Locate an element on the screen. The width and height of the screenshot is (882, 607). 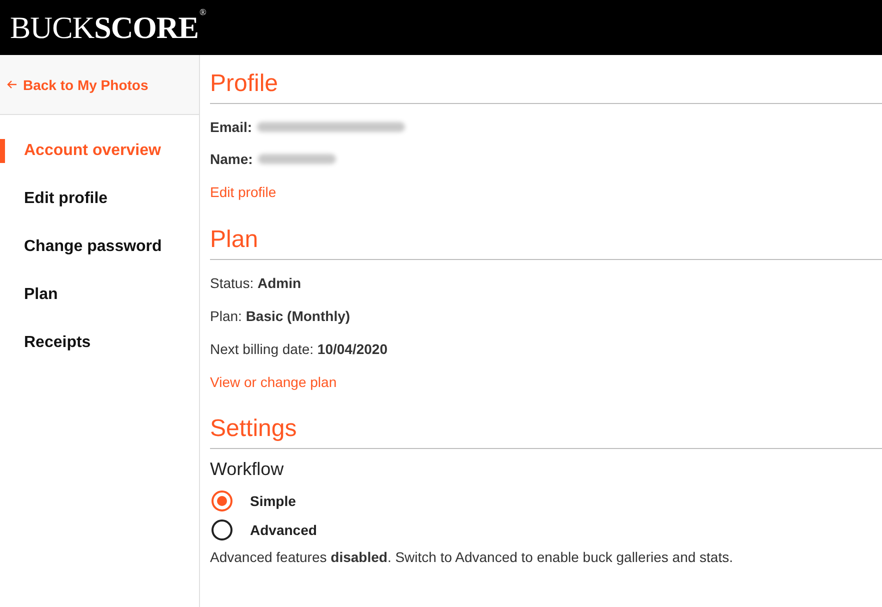
sidebar-nav-item: Plan is located at coordinates (29, 295).